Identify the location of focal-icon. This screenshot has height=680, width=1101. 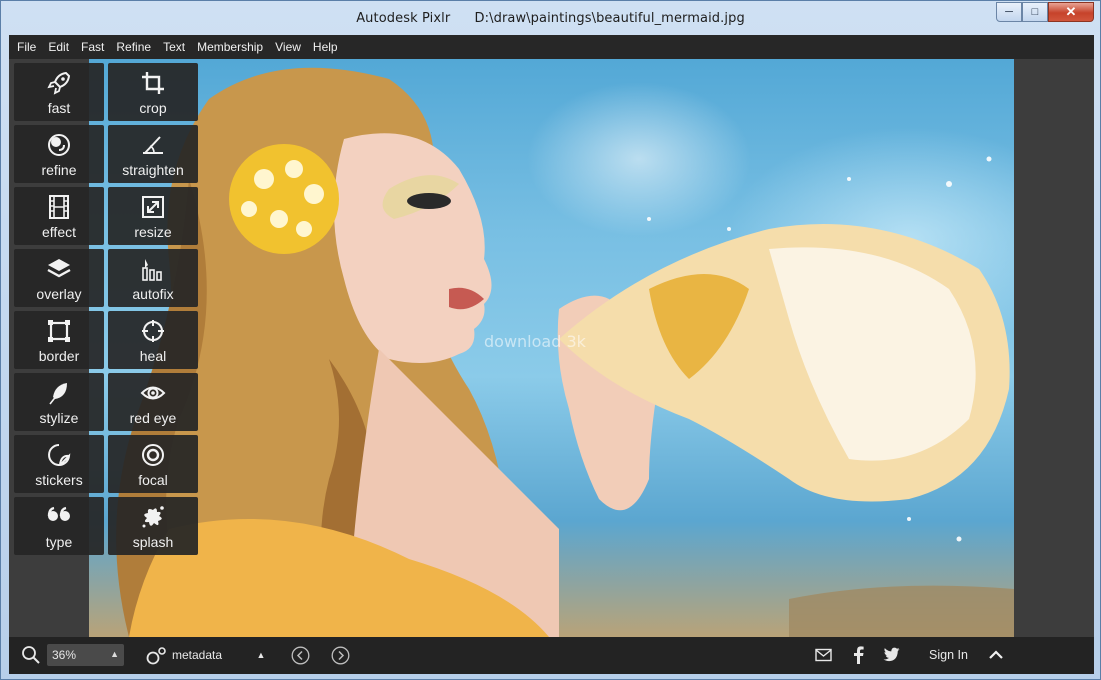
(153, 455).